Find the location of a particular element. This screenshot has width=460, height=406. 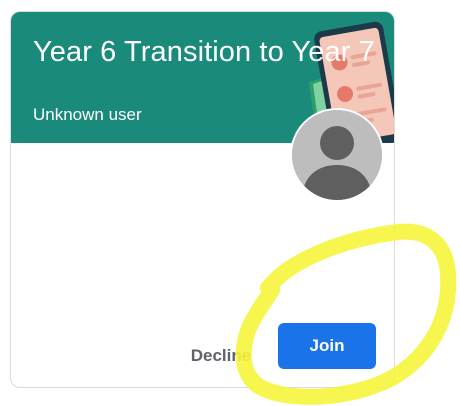

join-button: Join is located at coordinates (327, 346).